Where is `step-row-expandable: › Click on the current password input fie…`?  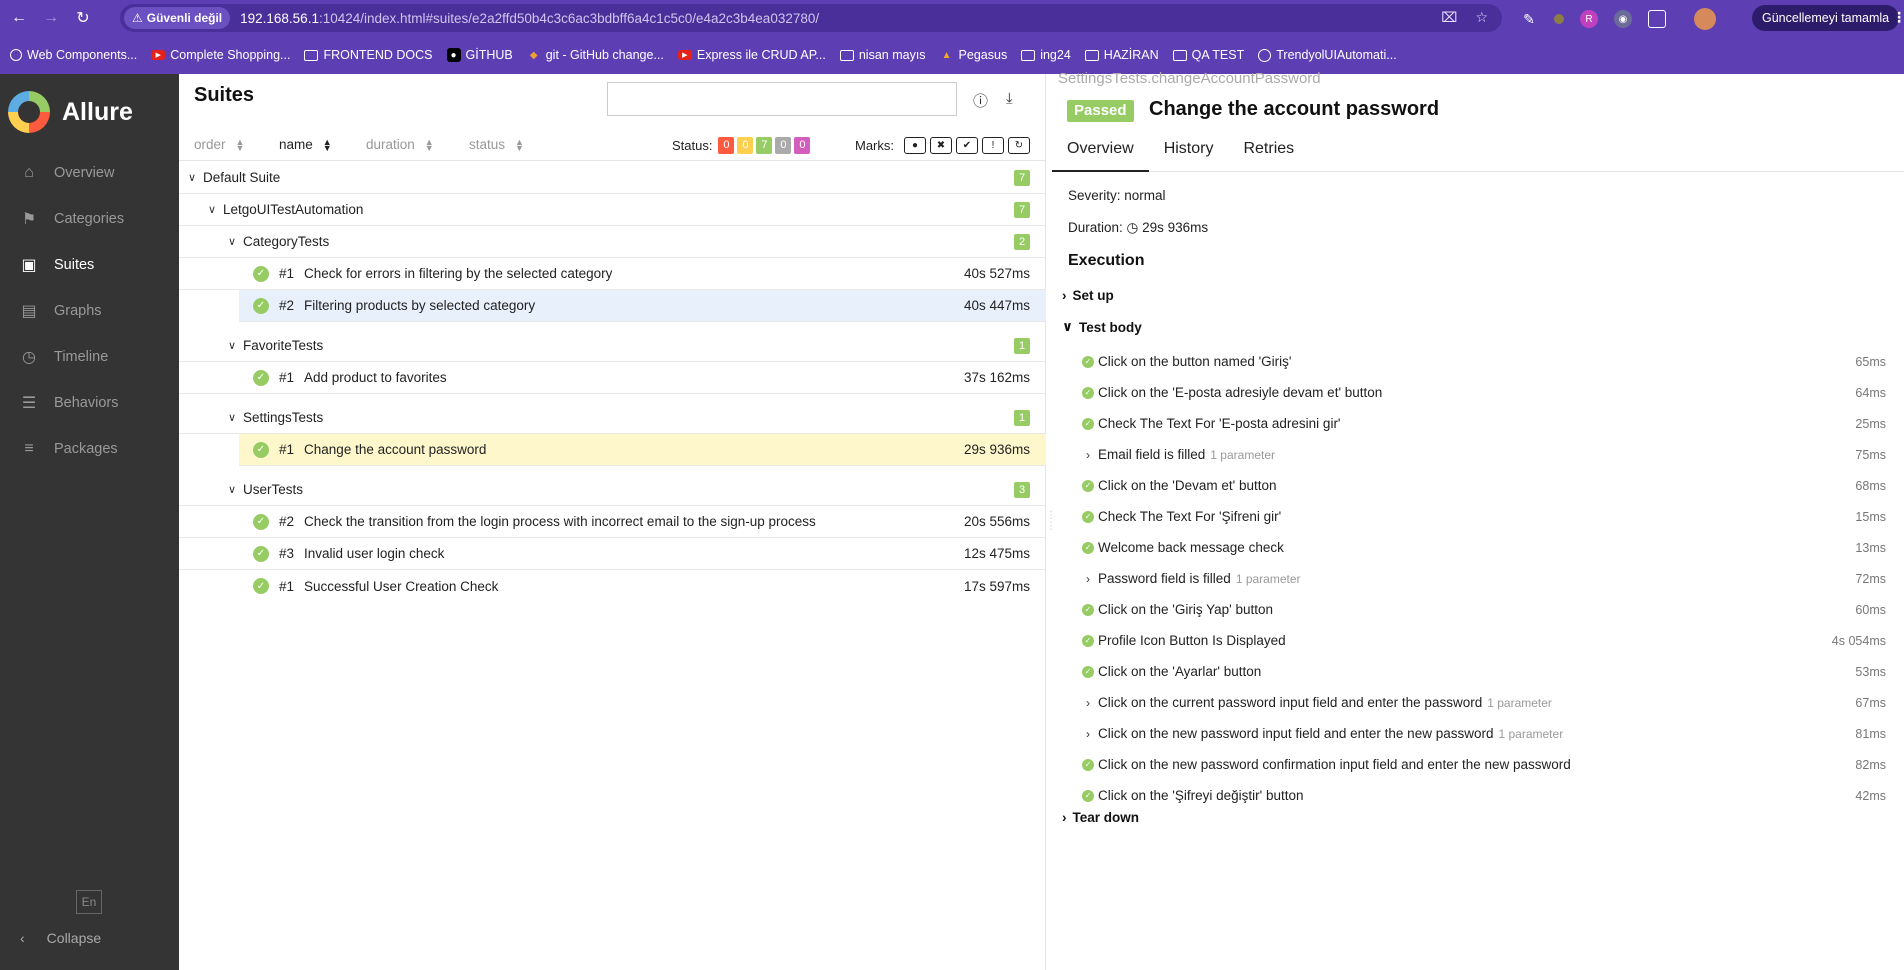 step-row-expandable: › Click on the current password input fie… is located at coordinates (1478, 702).